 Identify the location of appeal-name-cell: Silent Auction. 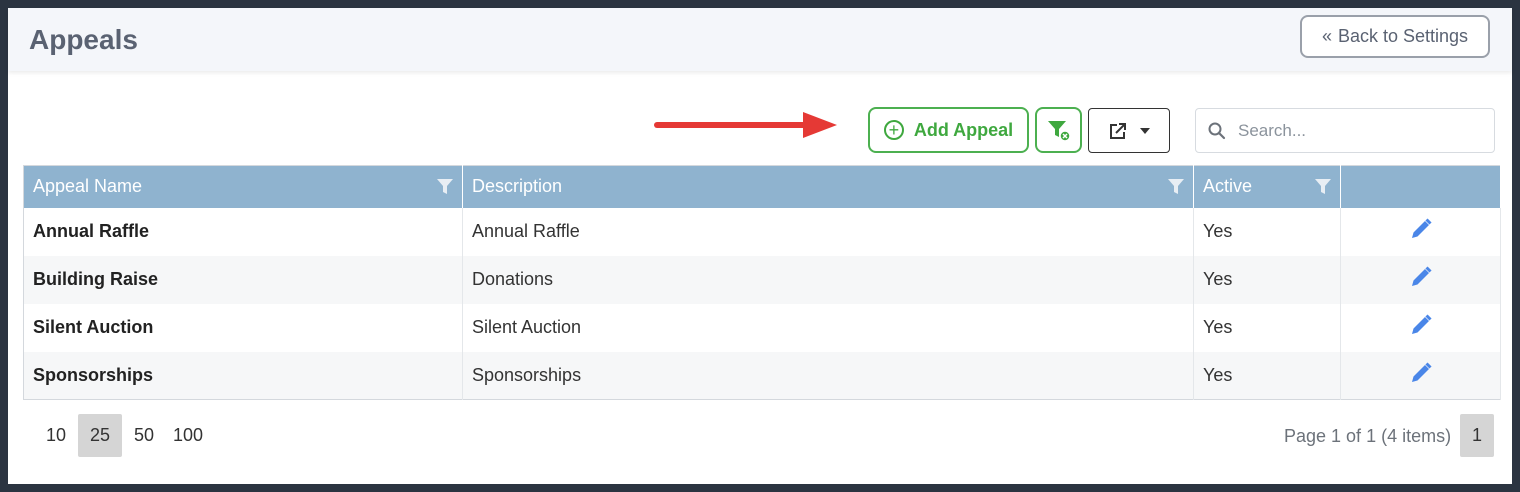
(243, 327).